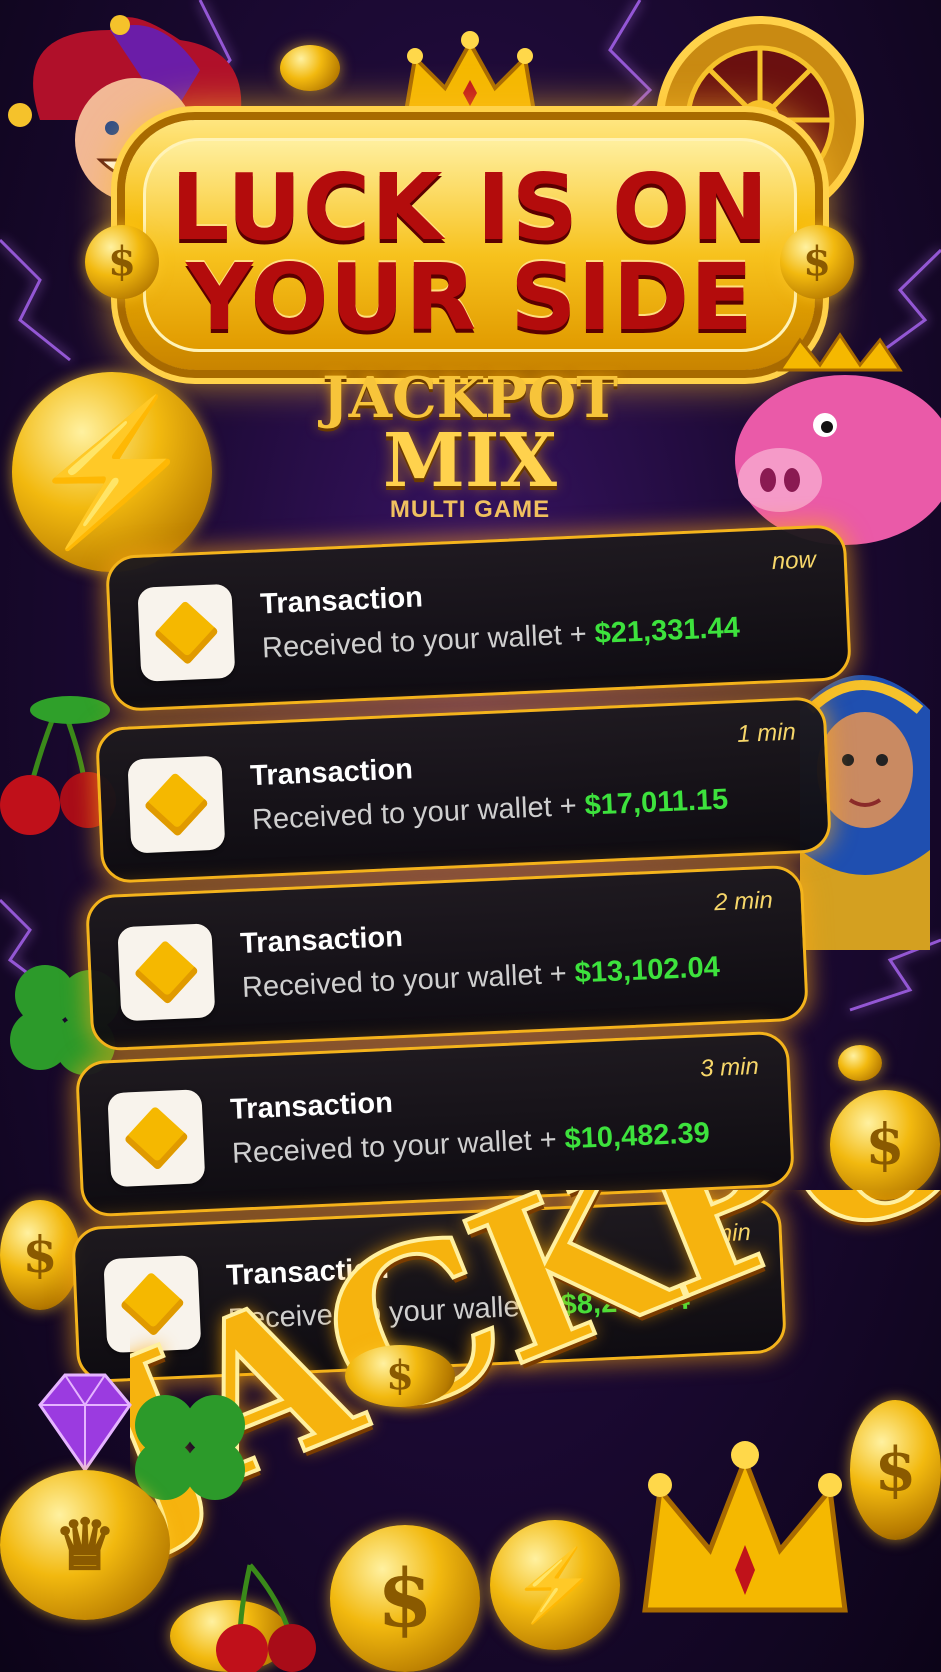 Image resolution: width=941 pixels, height=1672 pixels. I want to click on notification-time: 2 min, so click(743, 901).